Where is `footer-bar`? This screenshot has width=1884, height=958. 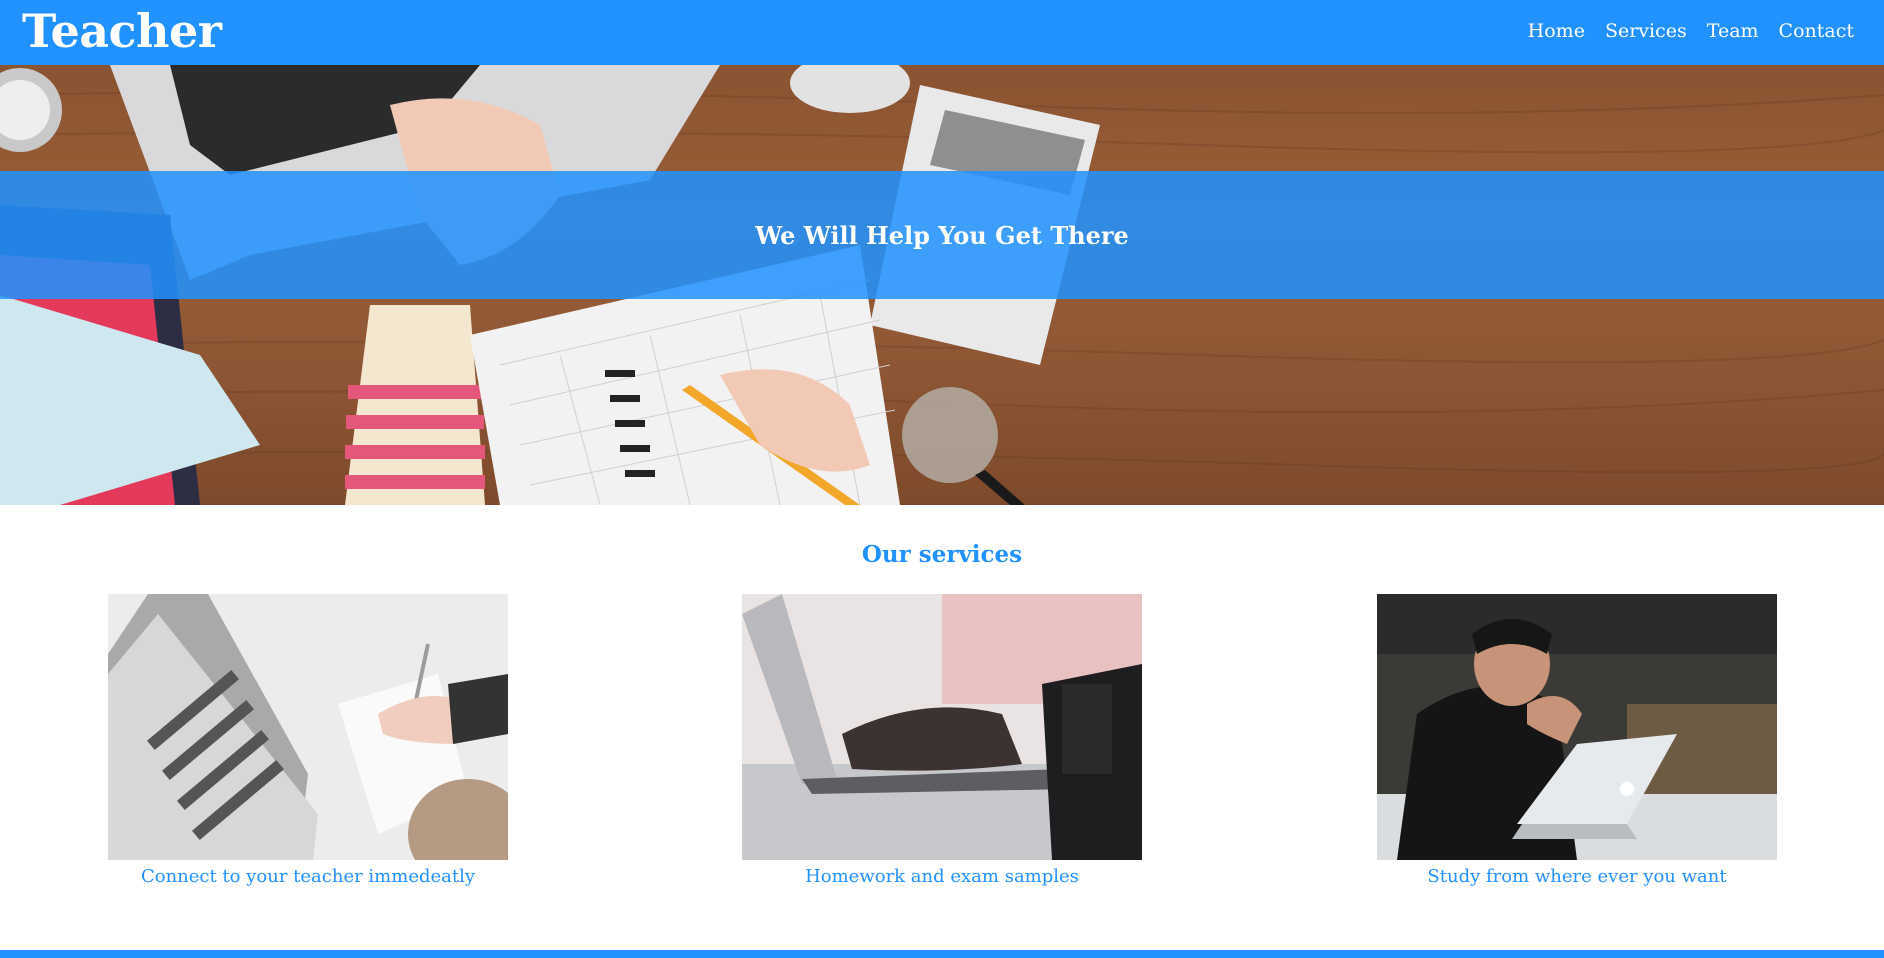
footer-bar is located at coordinates (942, 954).